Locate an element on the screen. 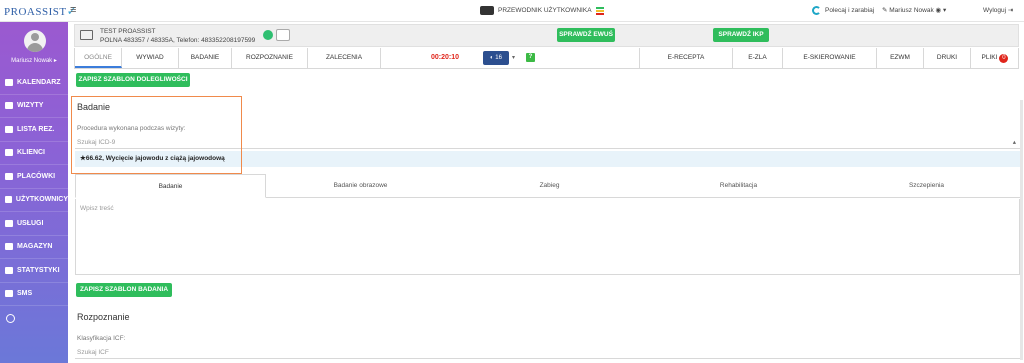 This screenshot has height=363, width=1024. help-icon: ? is located at coordinates (530, 57).